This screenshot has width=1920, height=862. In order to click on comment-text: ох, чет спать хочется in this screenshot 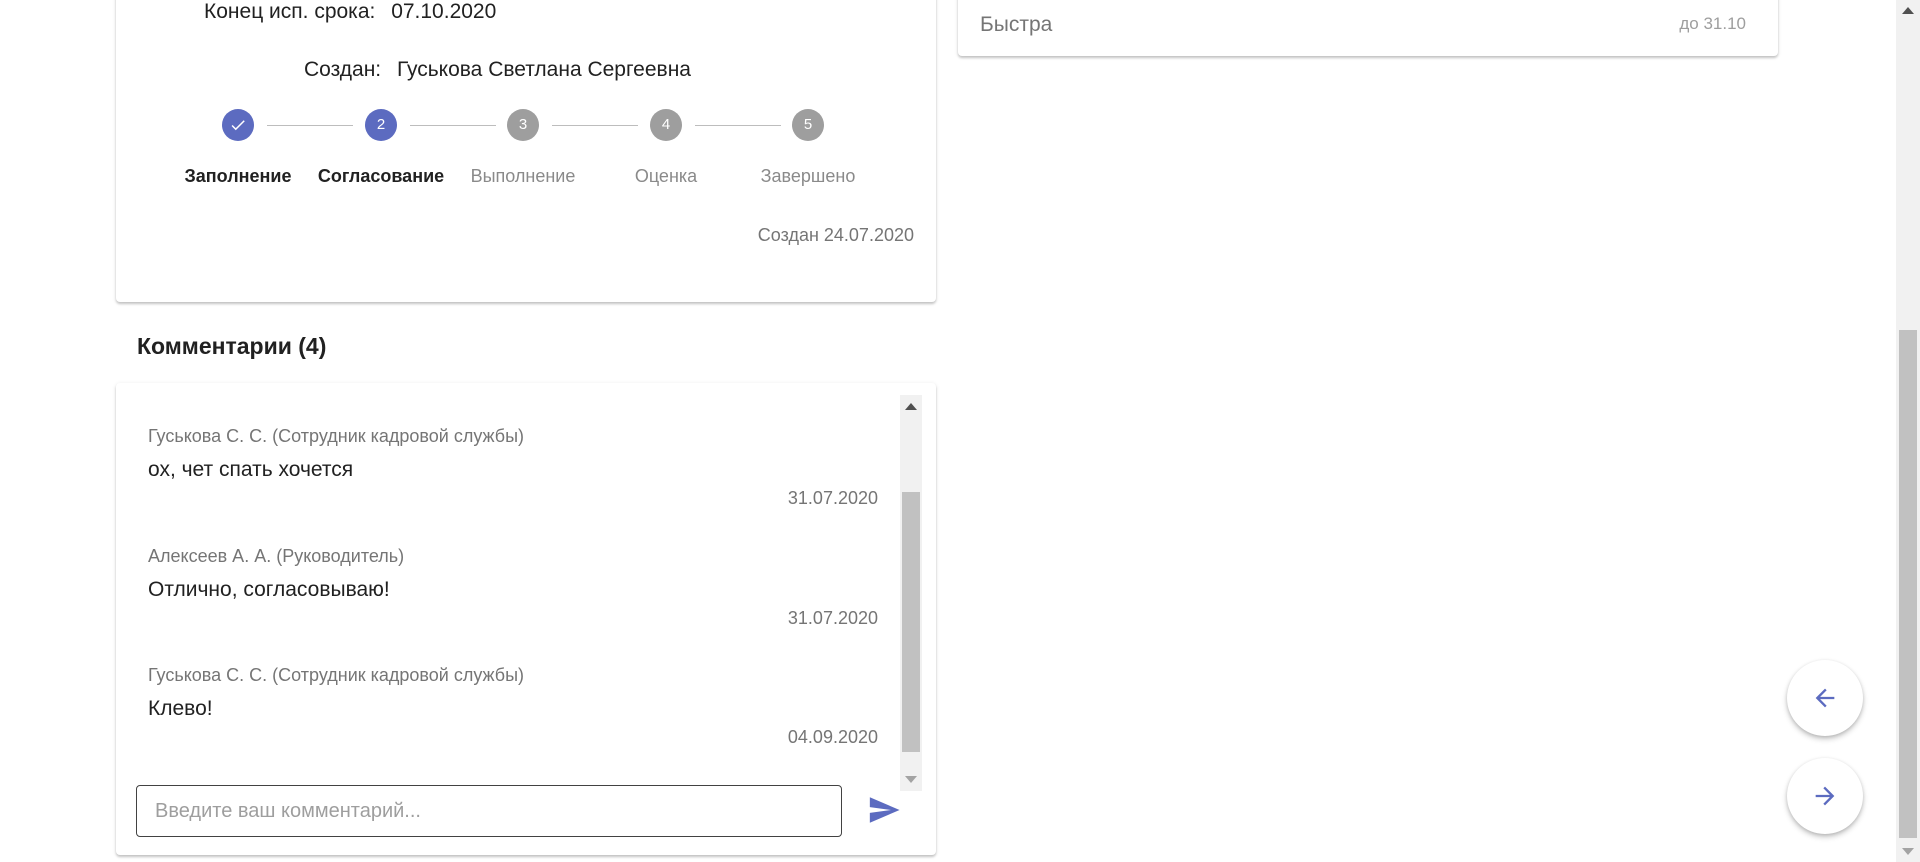, I will do `click(251, 469)`.